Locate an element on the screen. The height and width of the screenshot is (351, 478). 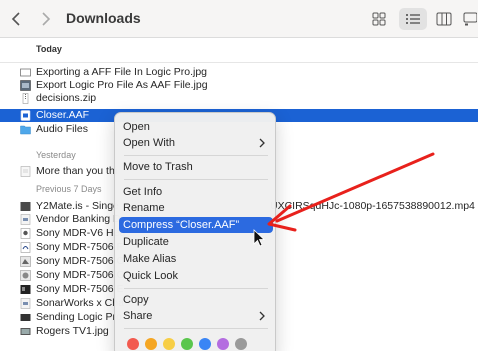
tag-purple-dot is located at coordinates (223, 344).